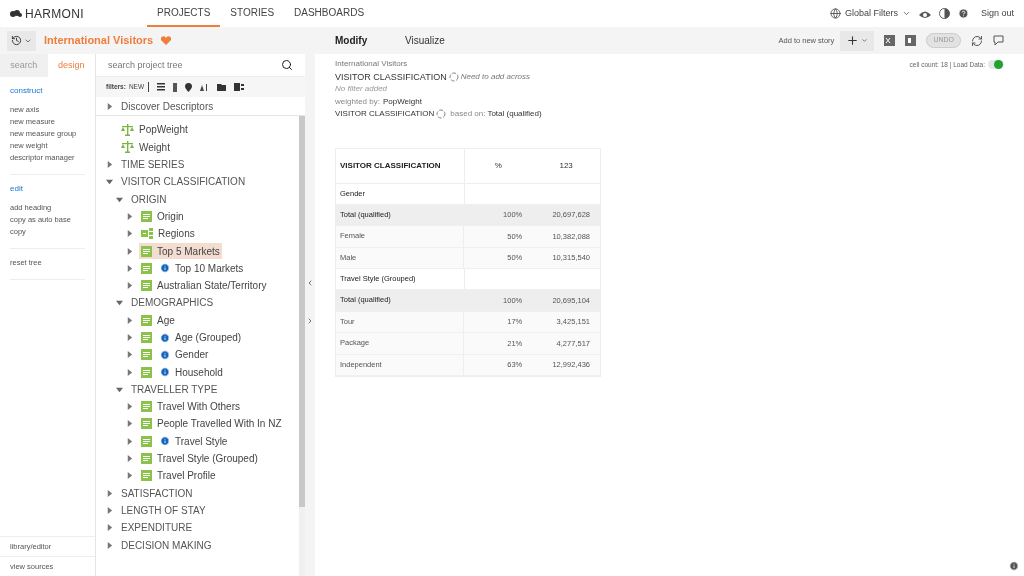 The width and height of the screenshot is (1024, 576). What do you see at coordinates (977, 40) in the screenshot?
I see `refresh-icon` at bounding box center [977, 40].